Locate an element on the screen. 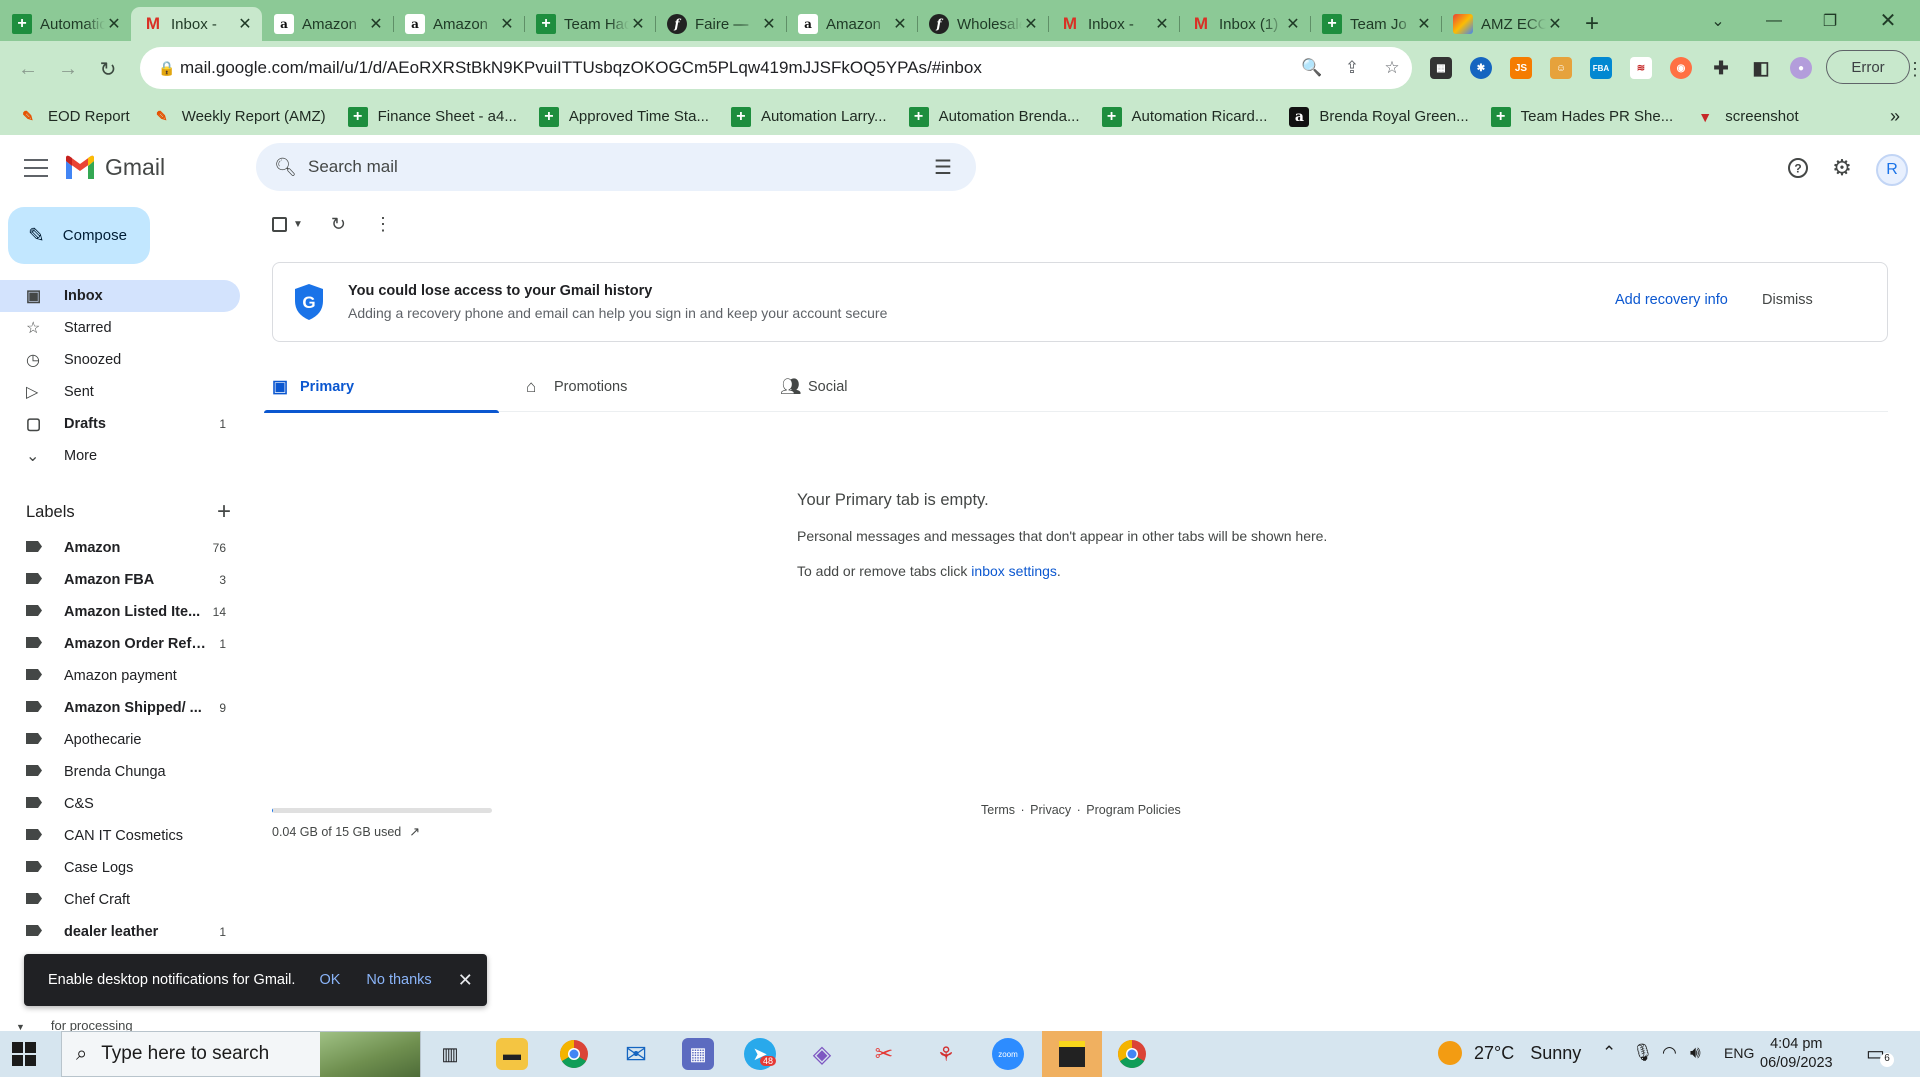 The height and width of the screenshot is (1077, 1920). new-tab-button: + is located at coordinates (1592, 24).